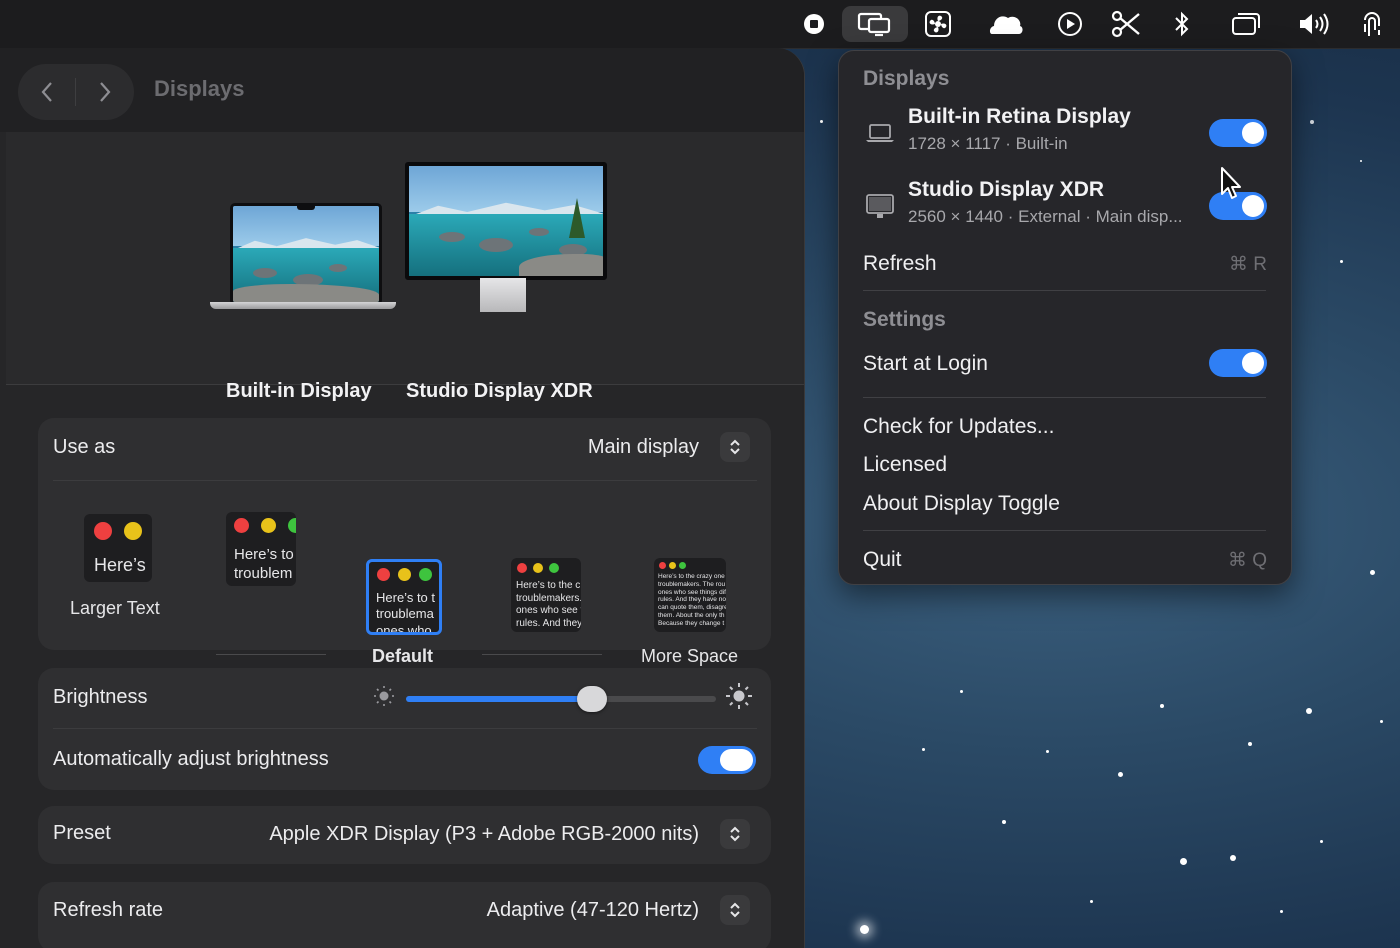 This screenshot has width=1400, height=948. I want to click on preset-label: Preset, so click(82, 833).